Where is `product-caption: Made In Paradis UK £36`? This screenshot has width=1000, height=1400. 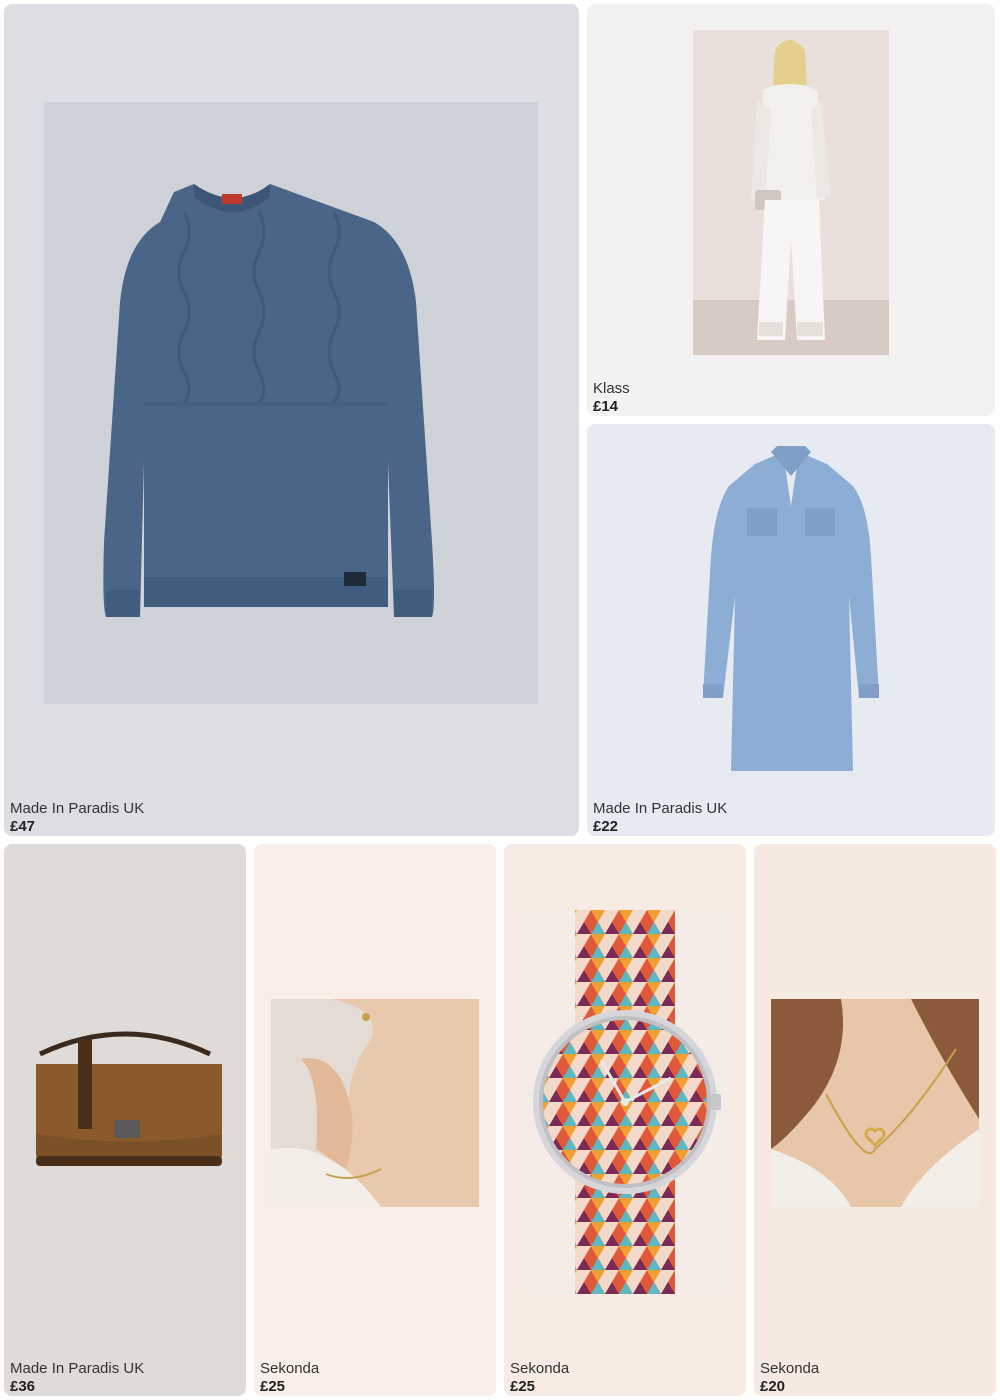
product-caption: Made In Paradis UK £36 is located at coordinates (77, 1378).